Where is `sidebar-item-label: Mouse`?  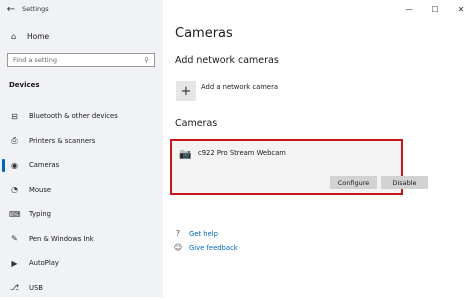
sidebar-item-label: Mouse is located at coordinates (40, 190).